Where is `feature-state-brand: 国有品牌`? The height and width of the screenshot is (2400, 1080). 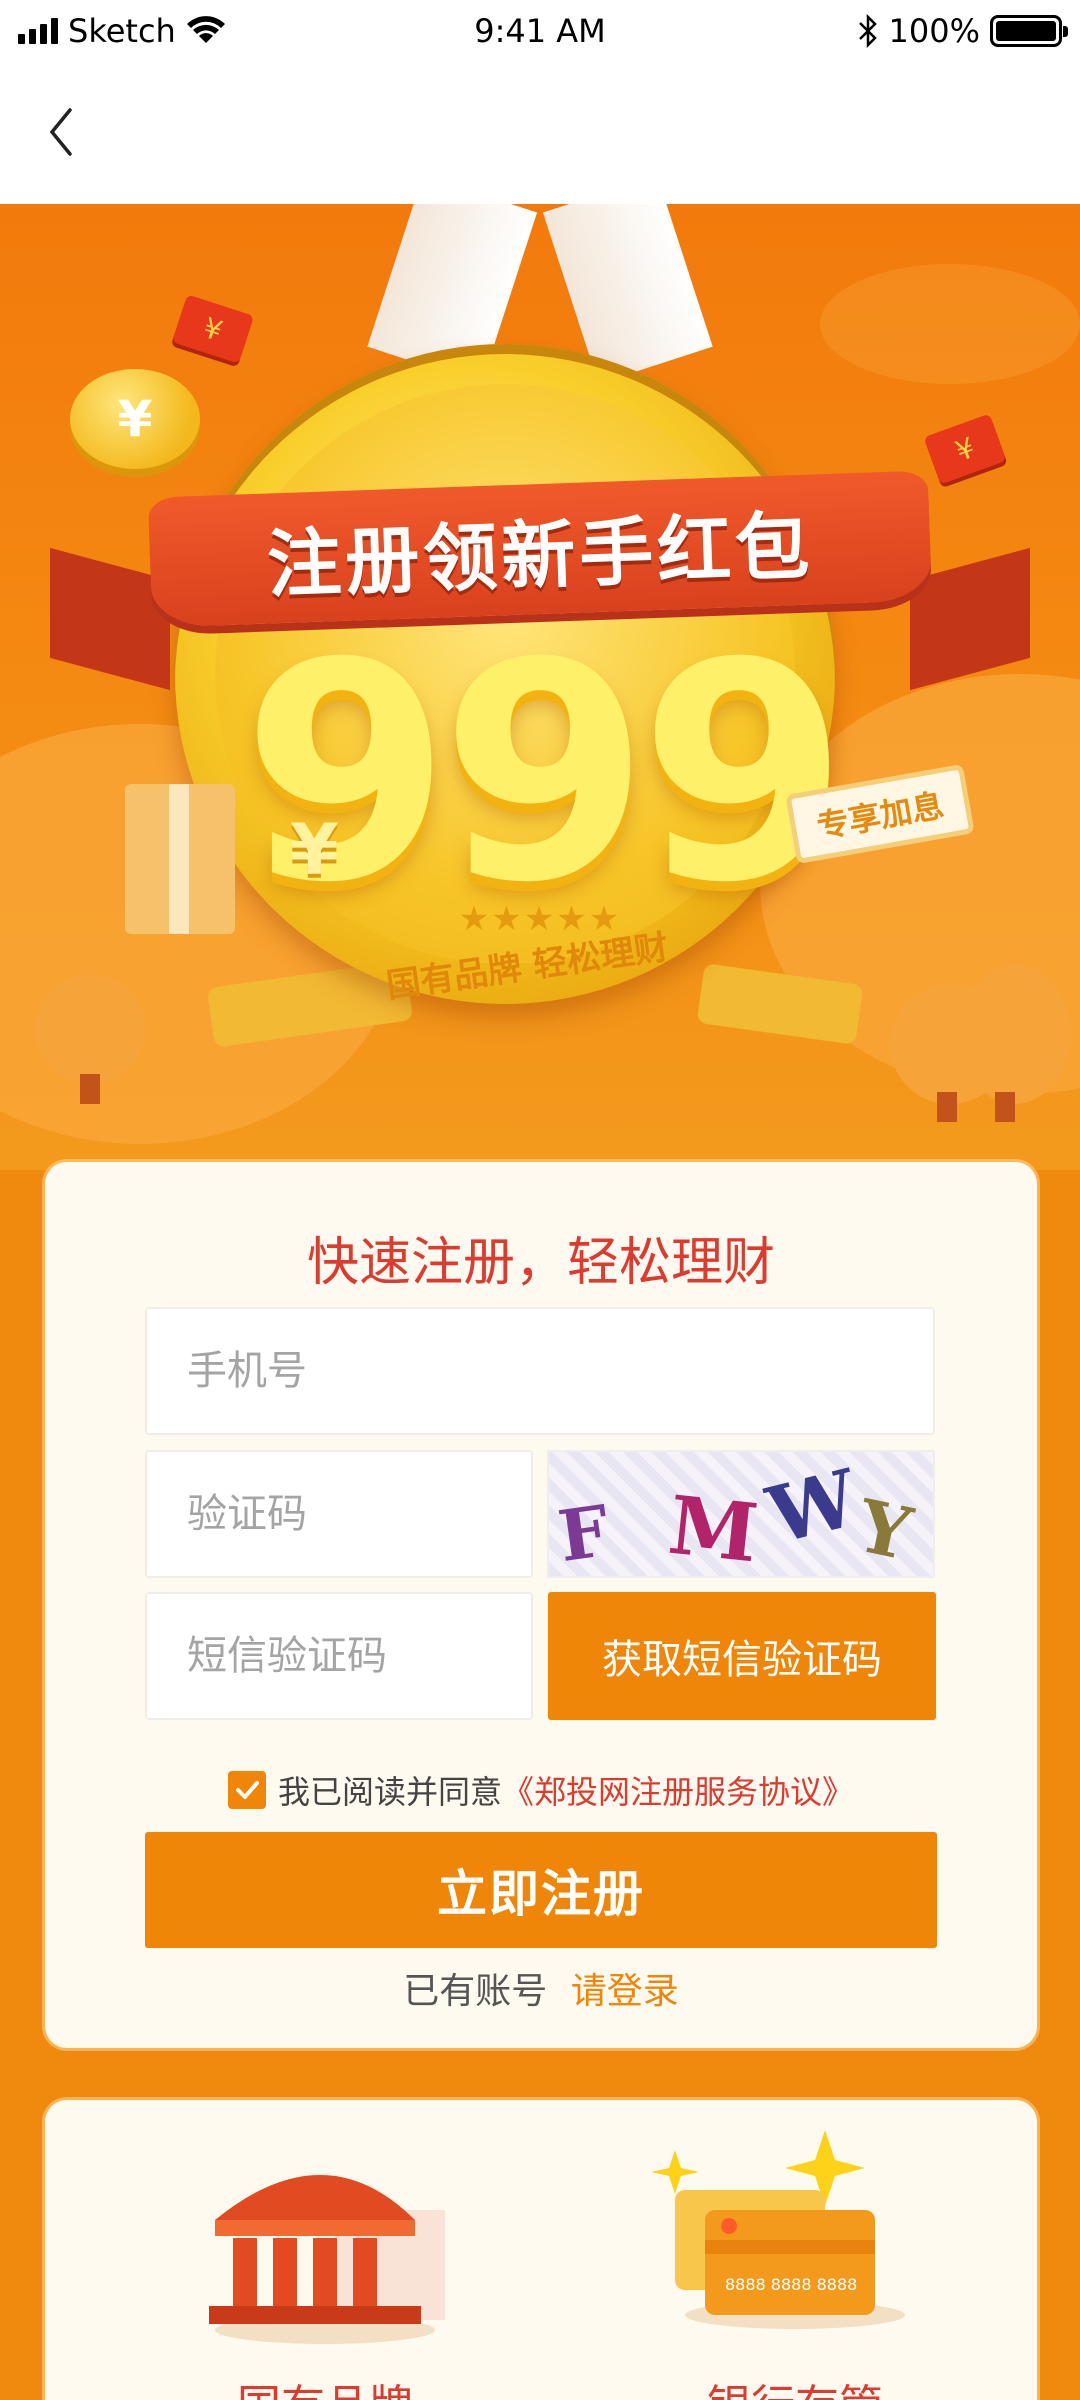
feature-state-brand: 国有品牌 is located at coordinates (325, 2250).